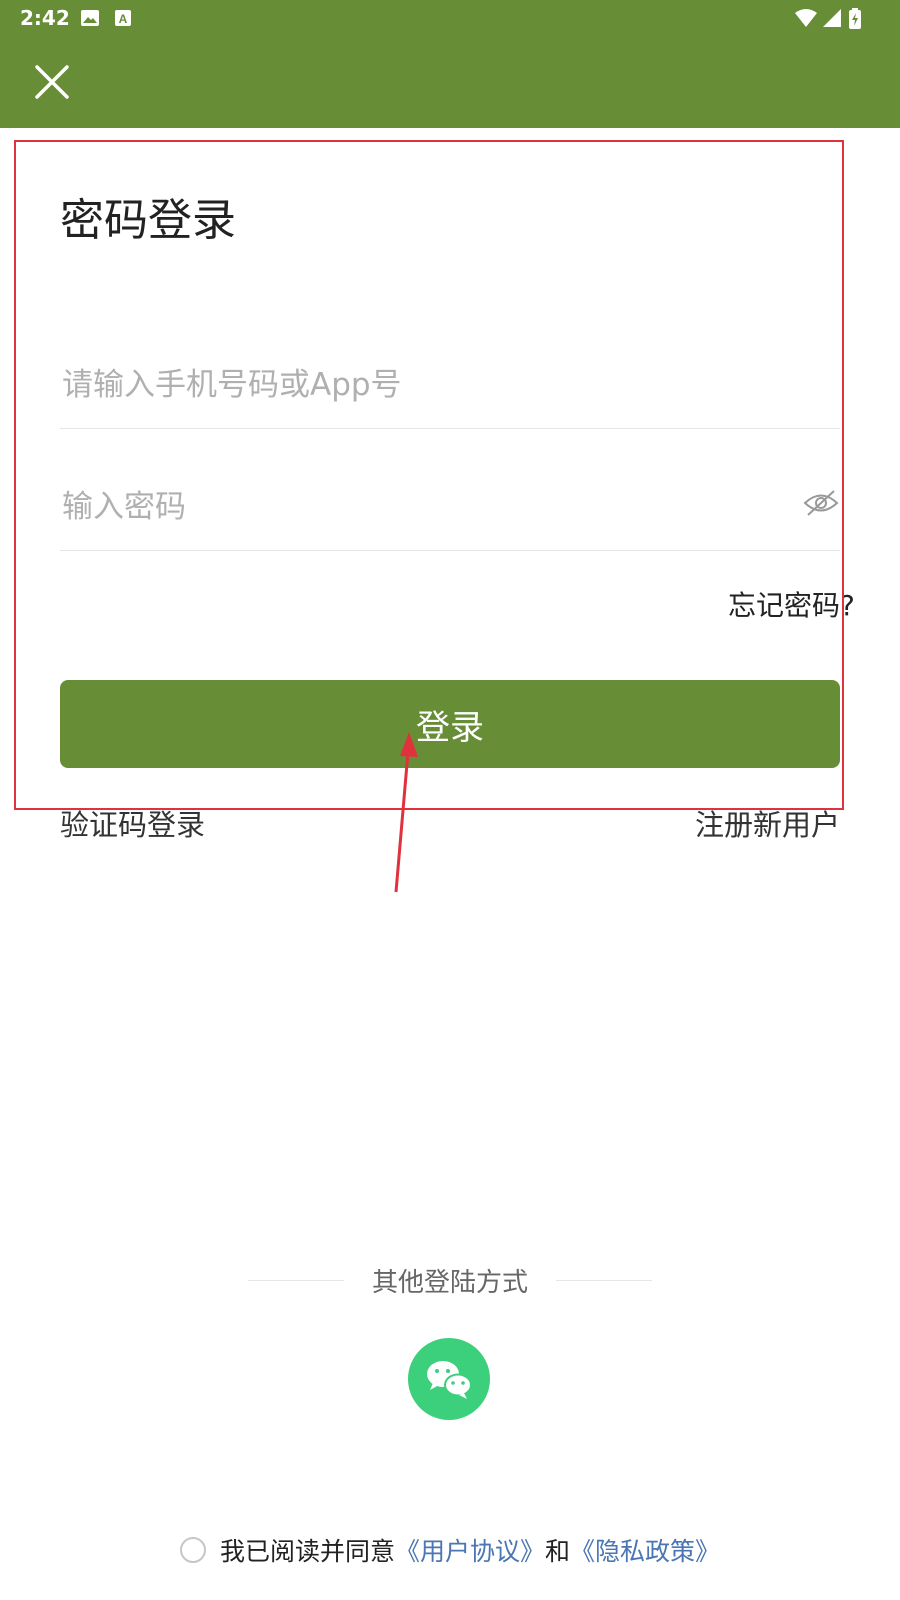 This screenshot has width=900, height=1600. What do you see at coordinates (855, 18) in the screenshot?
I see `battery-charging-icon` at bounding box center [855, 18].